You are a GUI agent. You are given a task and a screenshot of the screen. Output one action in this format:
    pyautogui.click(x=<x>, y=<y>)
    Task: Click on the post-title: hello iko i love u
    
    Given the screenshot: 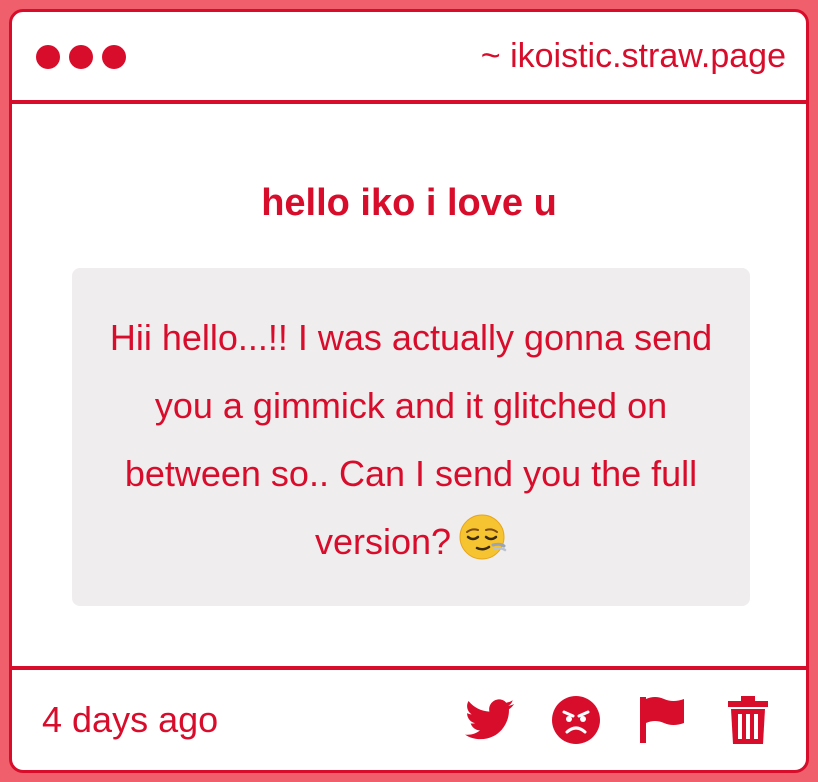 What is the action you would take?
    pyautogui.click(x=409, y=203)
    